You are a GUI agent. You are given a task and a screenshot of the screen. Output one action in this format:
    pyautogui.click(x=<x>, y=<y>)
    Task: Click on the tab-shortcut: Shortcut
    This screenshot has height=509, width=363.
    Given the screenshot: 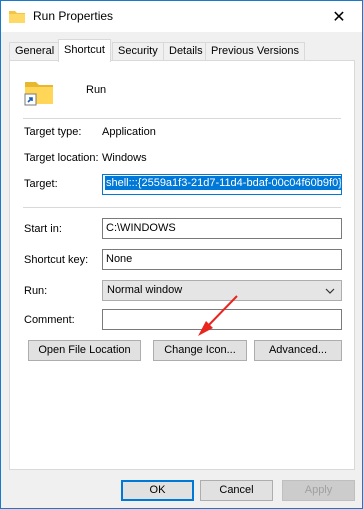 What is the action you would take?
    pyautogui.click(x=84, y=50)
    